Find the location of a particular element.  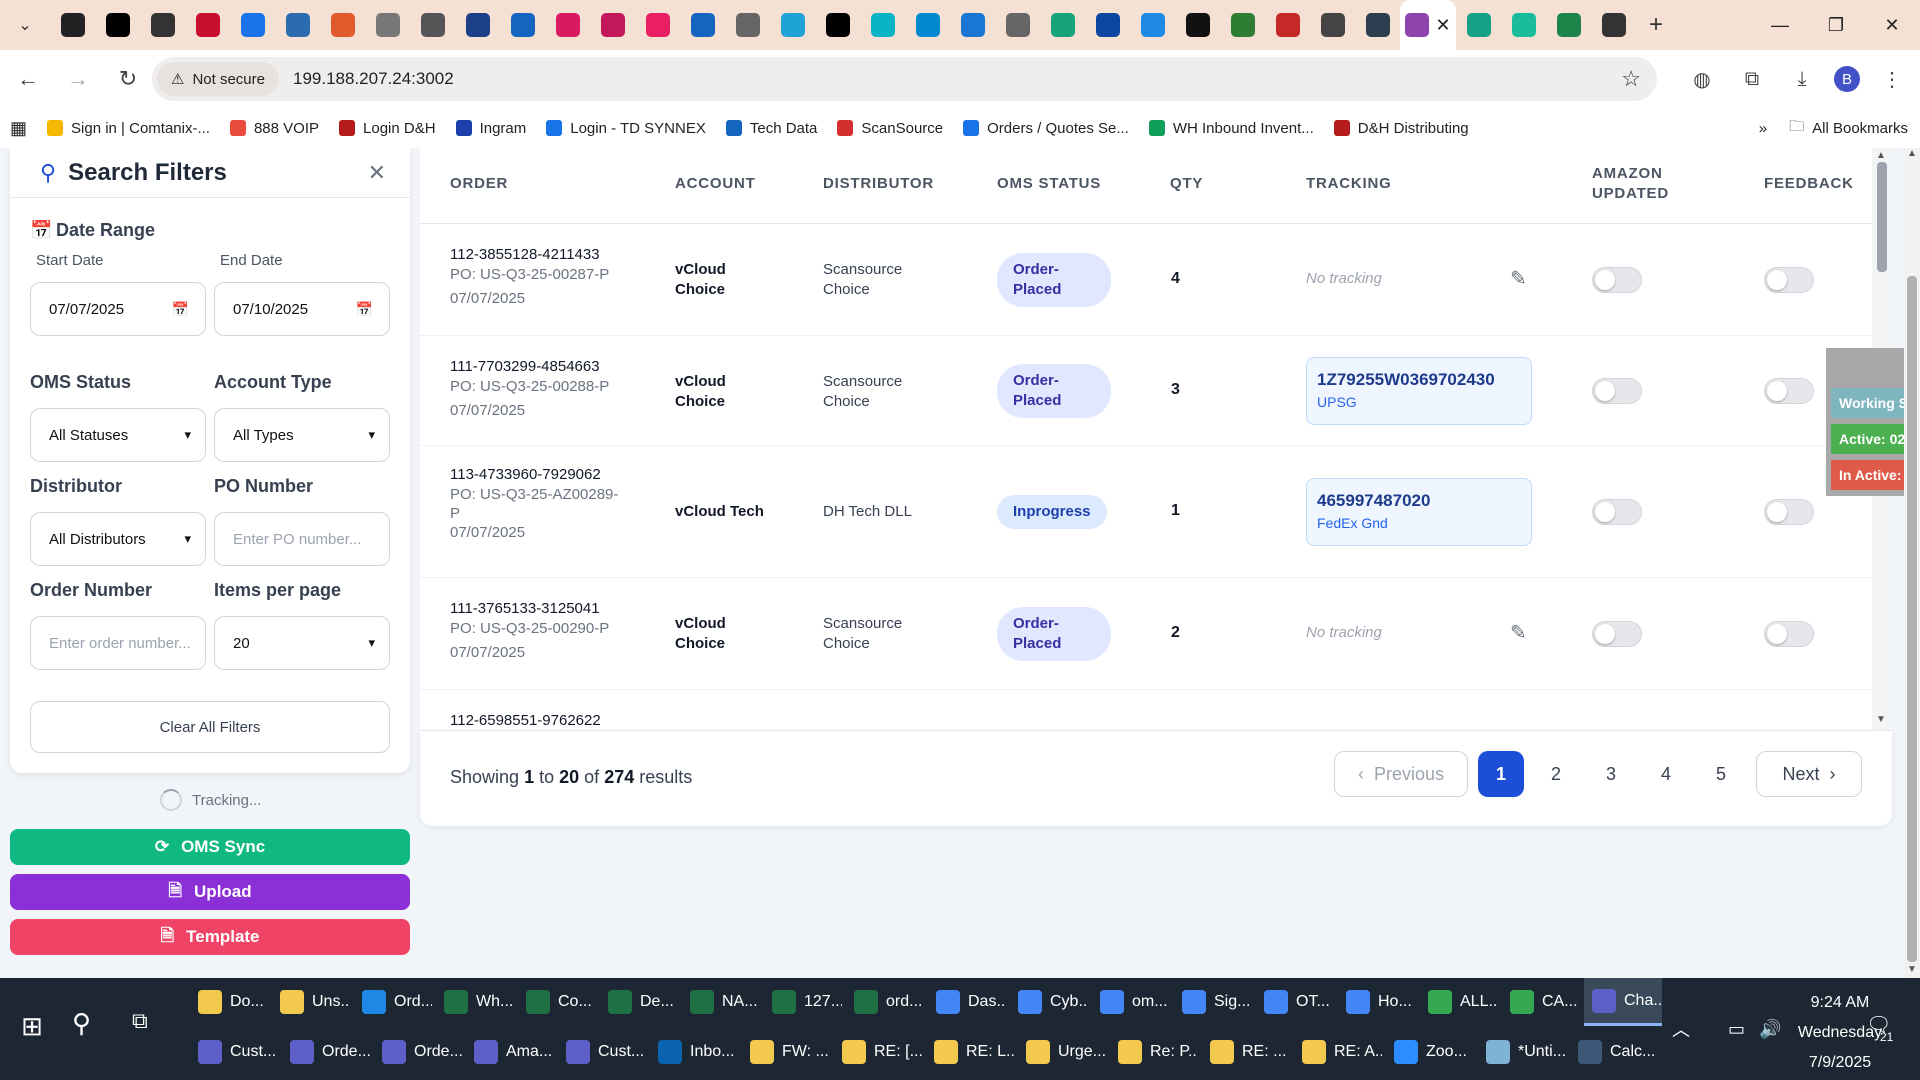

header-account: ACCOUNT is located at coordinates (715, 184).